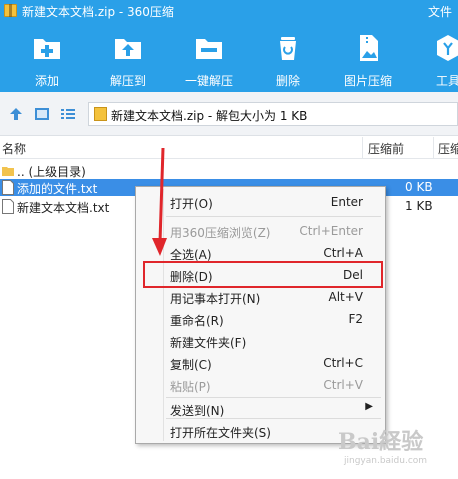 This screenshot has width=458, height=479. I want to click on list-item-parent: .. (上级目录), so click(229, 170).